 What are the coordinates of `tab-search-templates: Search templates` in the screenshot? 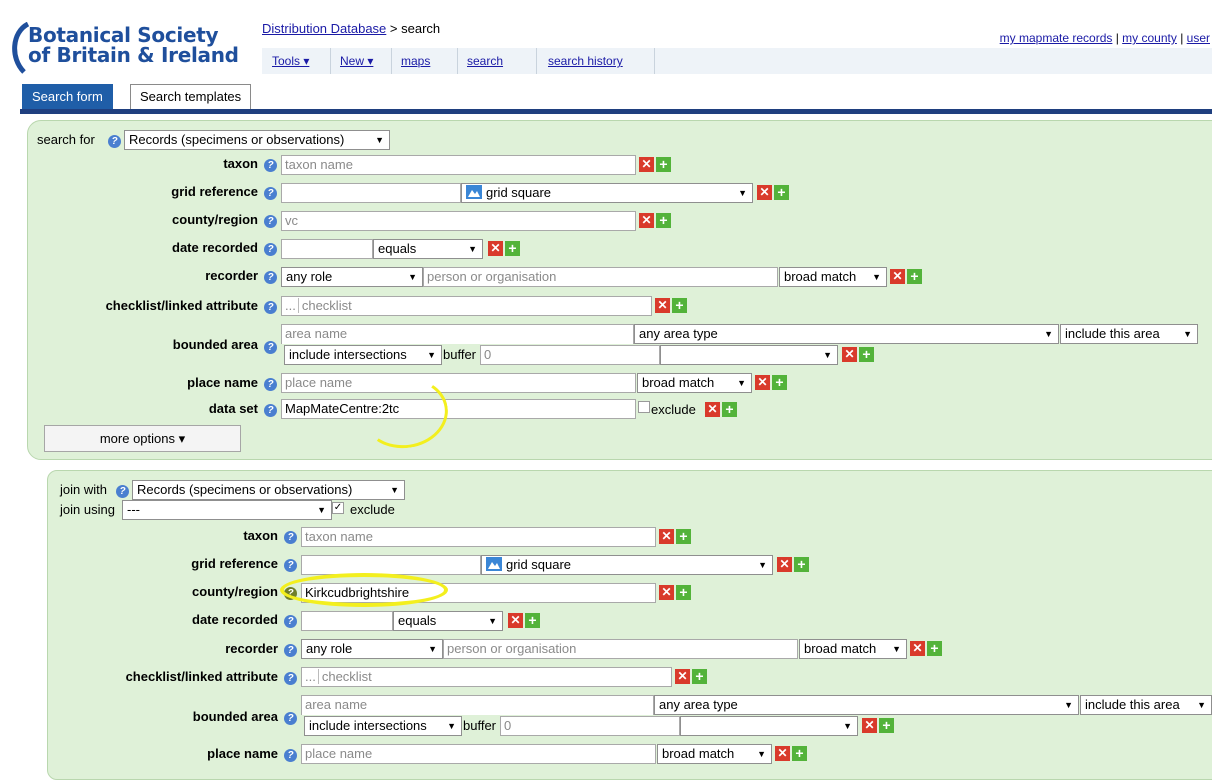 It's located at (191, 96).